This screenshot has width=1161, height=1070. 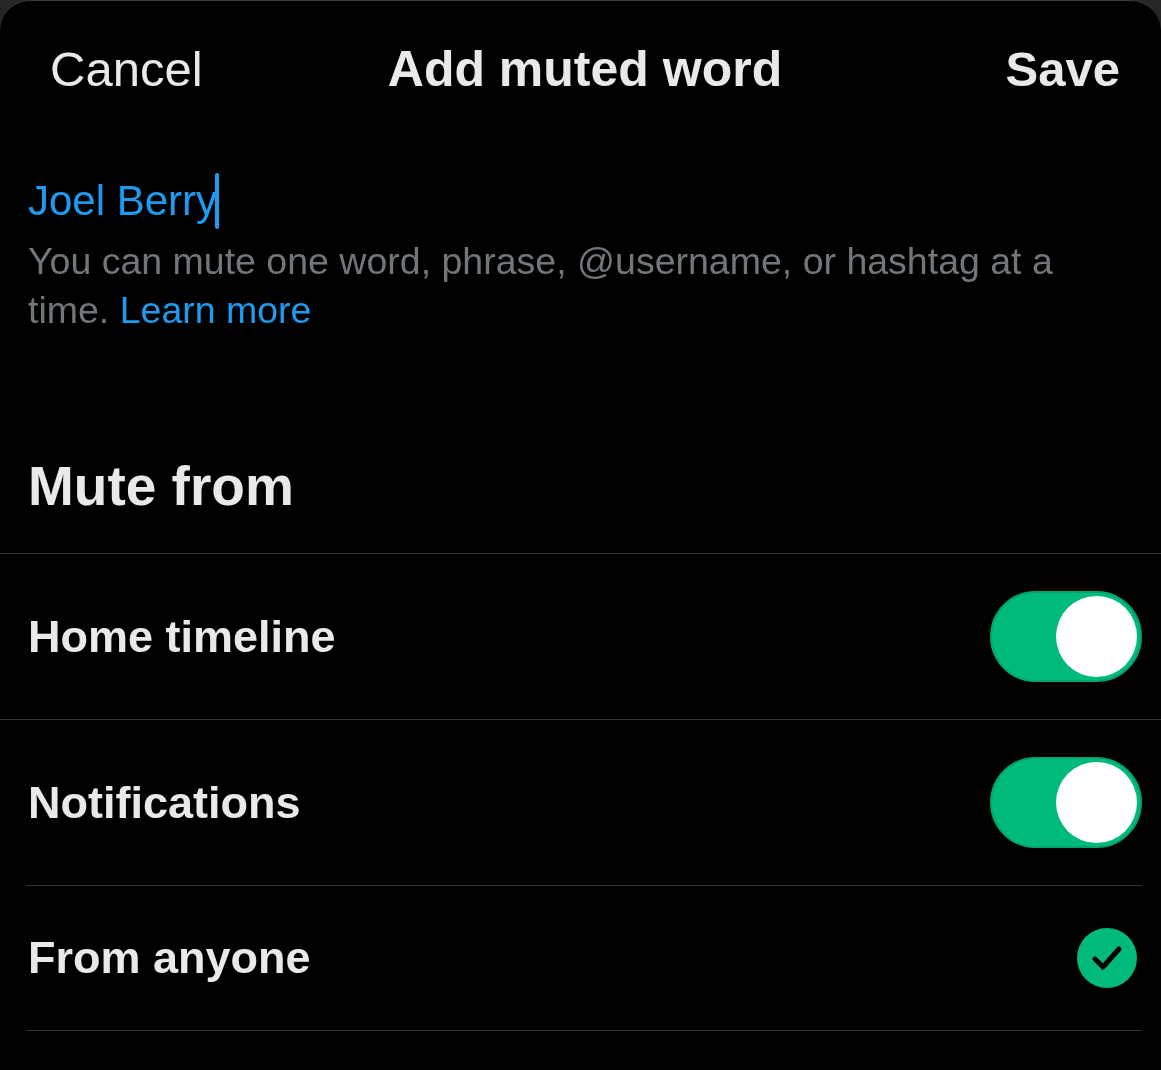 I want to click on section-heading: Mute from, so click(x=161, y=486).